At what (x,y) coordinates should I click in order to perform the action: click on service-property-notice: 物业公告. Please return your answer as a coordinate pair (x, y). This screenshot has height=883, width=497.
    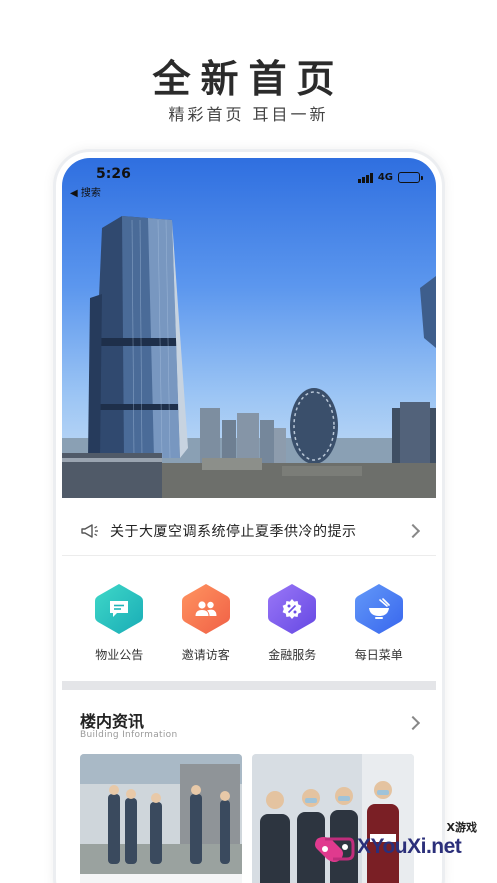
    Looking at the image, I should click on (119, 627).